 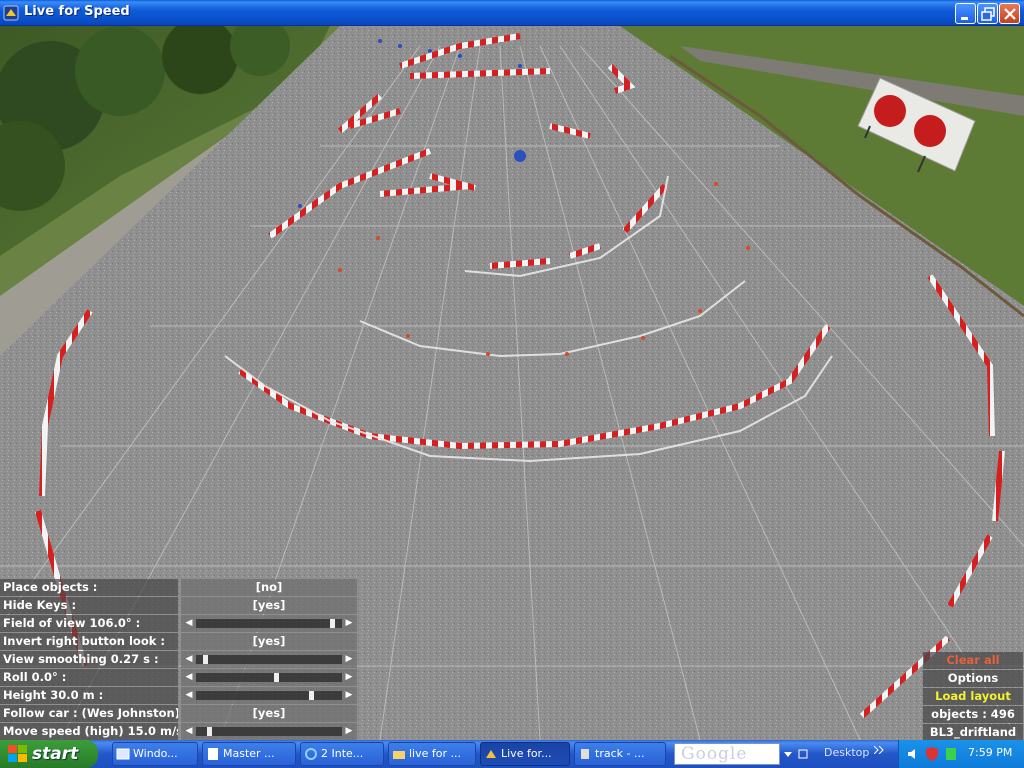 I want to click on option-row: Height 30.0 m : ◀ ▶, so click(x=180, y=695).